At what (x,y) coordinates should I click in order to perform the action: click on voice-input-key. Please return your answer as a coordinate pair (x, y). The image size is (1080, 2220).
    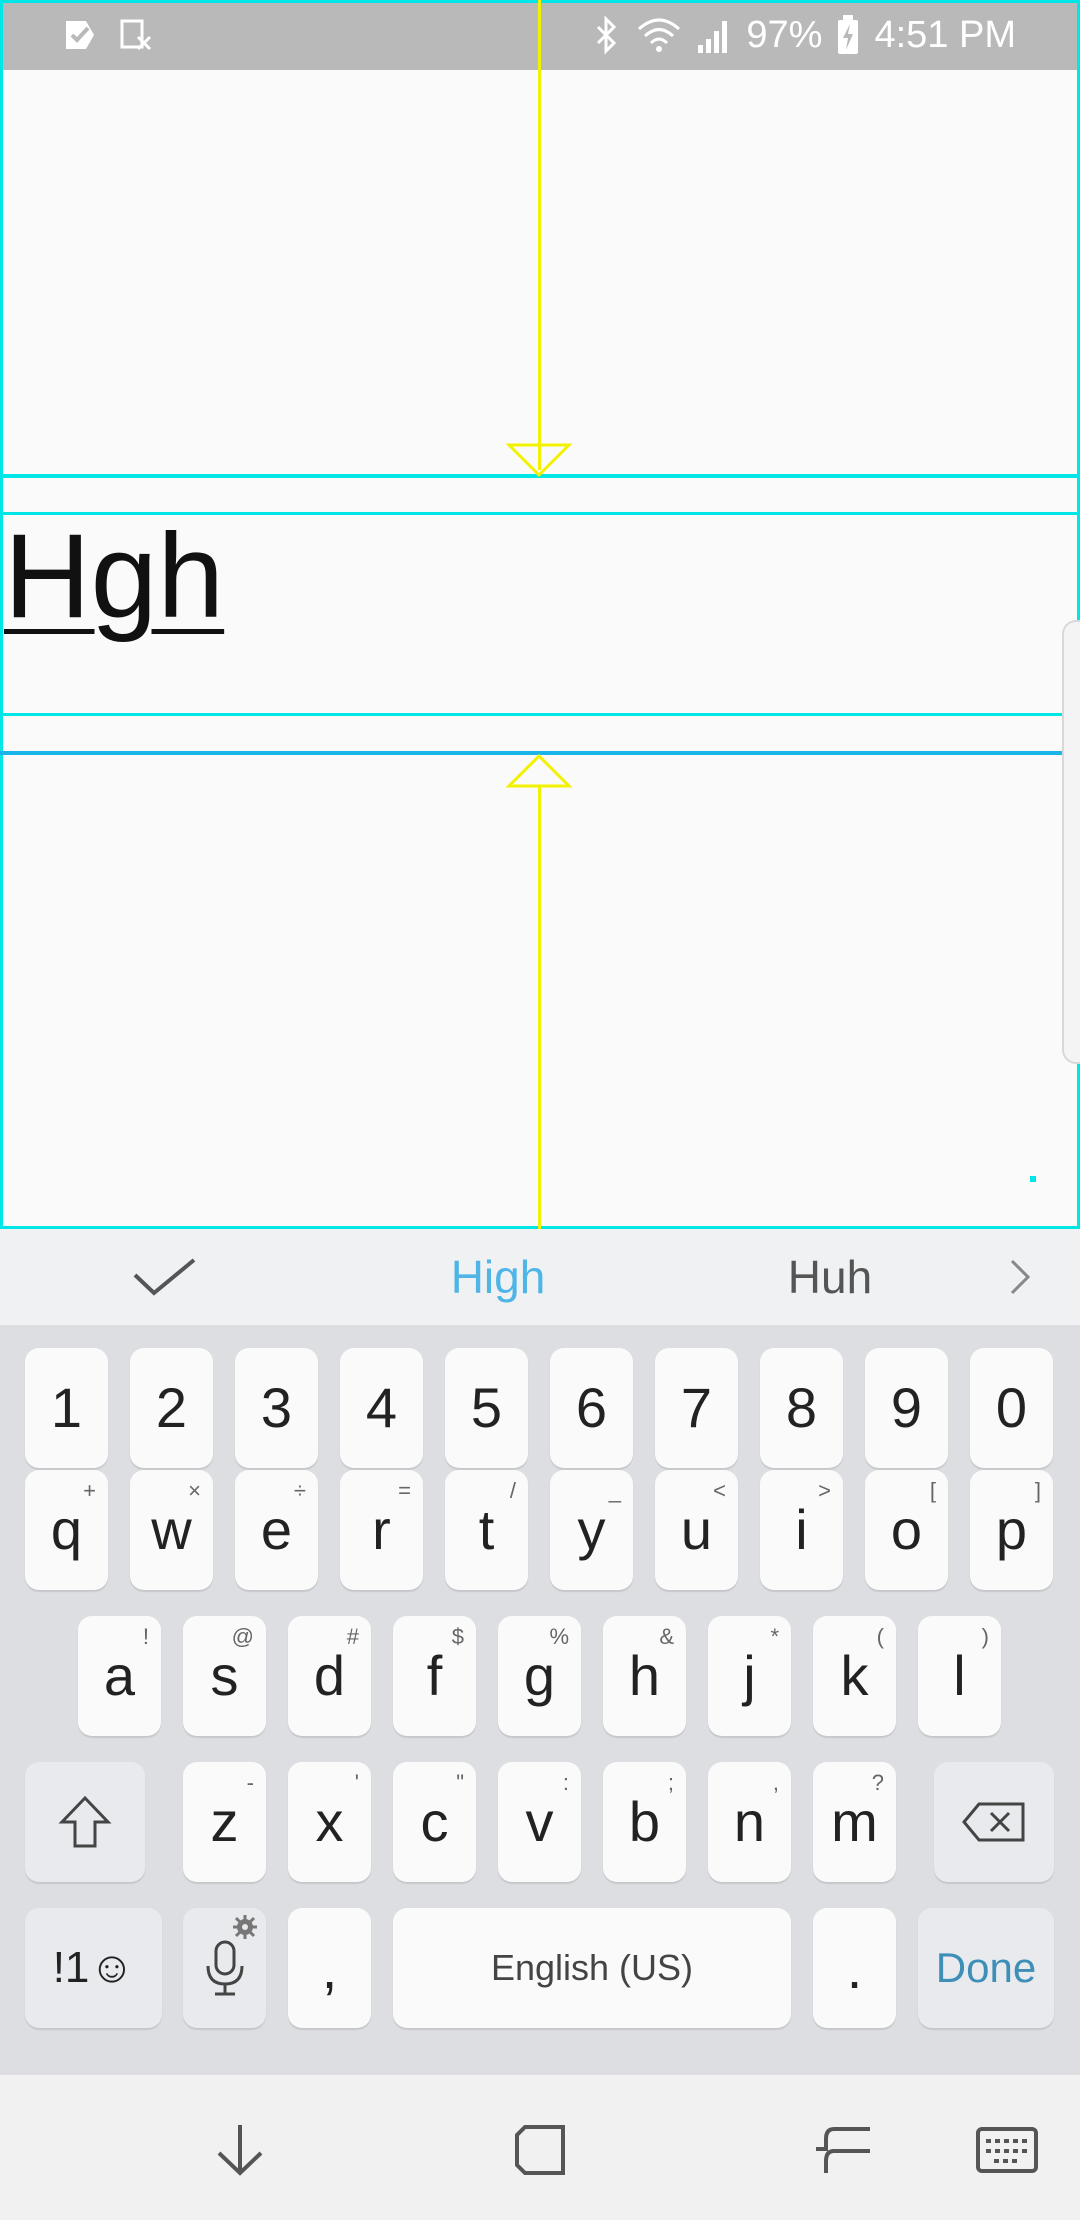
    Looking at the image, I should click on (224, 1968).